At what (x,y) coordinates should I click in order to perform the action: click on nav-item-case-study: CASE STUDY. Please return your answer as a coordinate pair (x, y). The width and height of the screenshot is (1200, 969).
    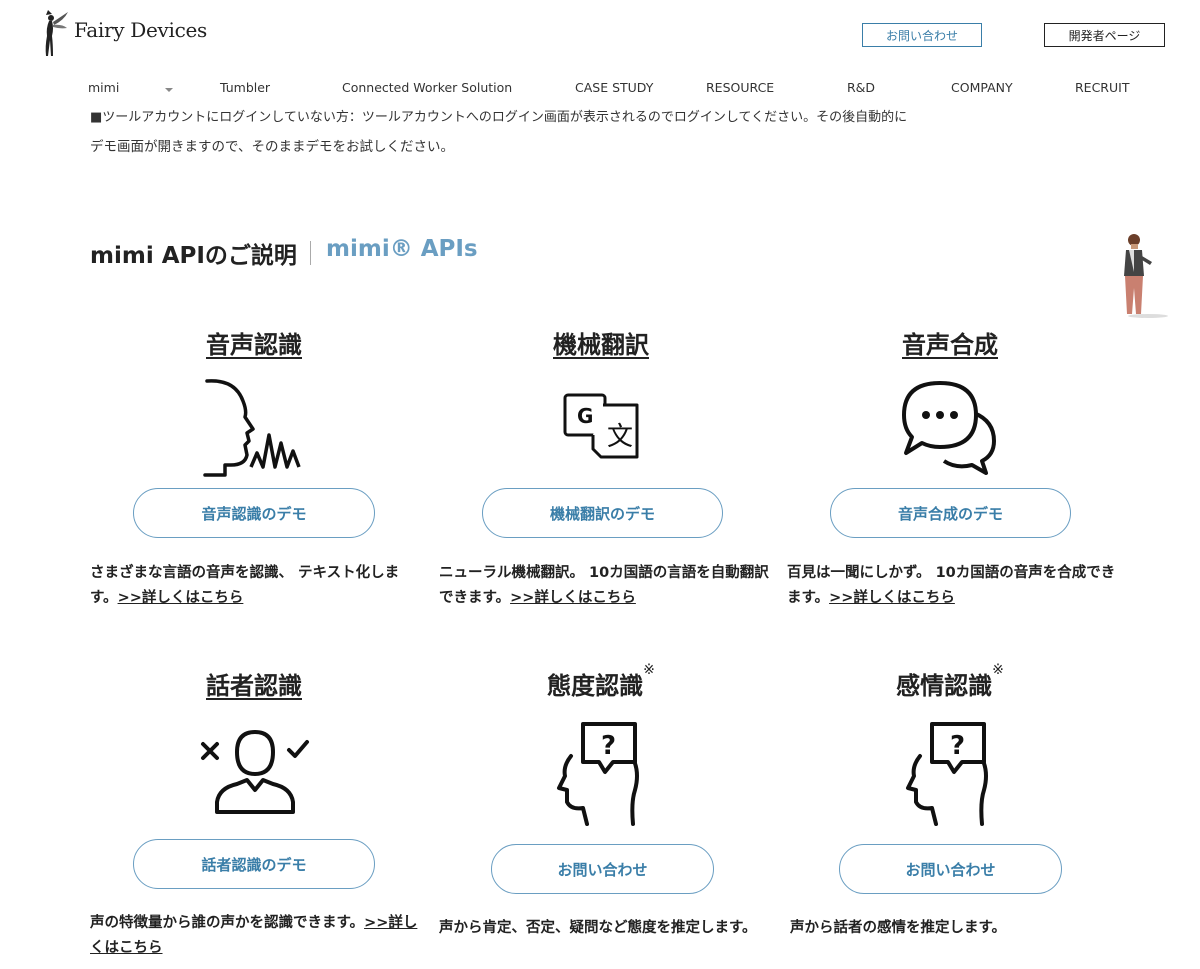
    Looking at the image, I should click on (614, 87).